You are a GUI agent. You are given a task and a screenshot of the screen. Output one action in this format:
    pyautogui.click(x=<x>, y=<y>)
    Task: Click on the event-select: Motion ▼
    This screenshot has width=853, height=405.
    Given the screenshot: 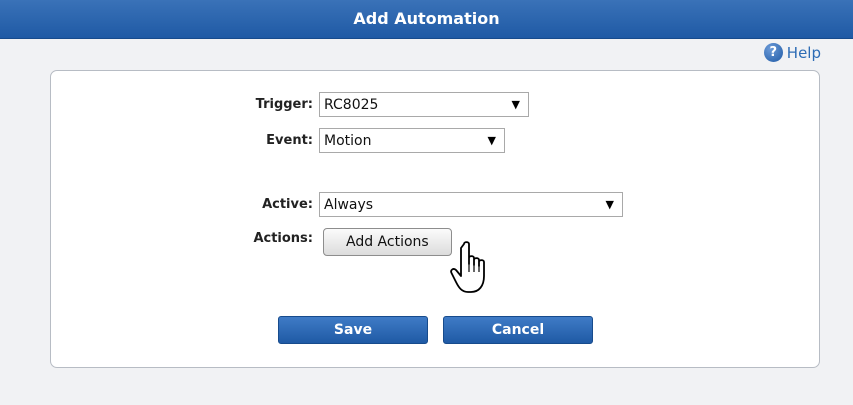 What is the action you would take?
    pyautogui.click(x=412, y=140)
    